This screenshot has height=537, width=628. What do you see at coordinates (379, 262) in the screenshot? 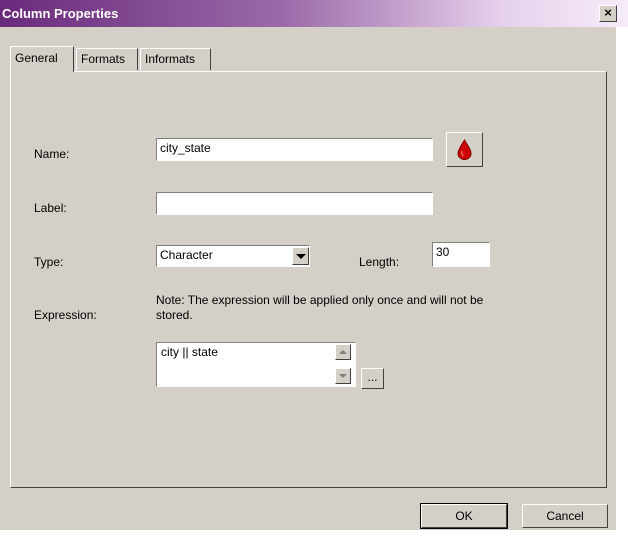
I see `length-label: Length:` at bounding box center [379, 262].